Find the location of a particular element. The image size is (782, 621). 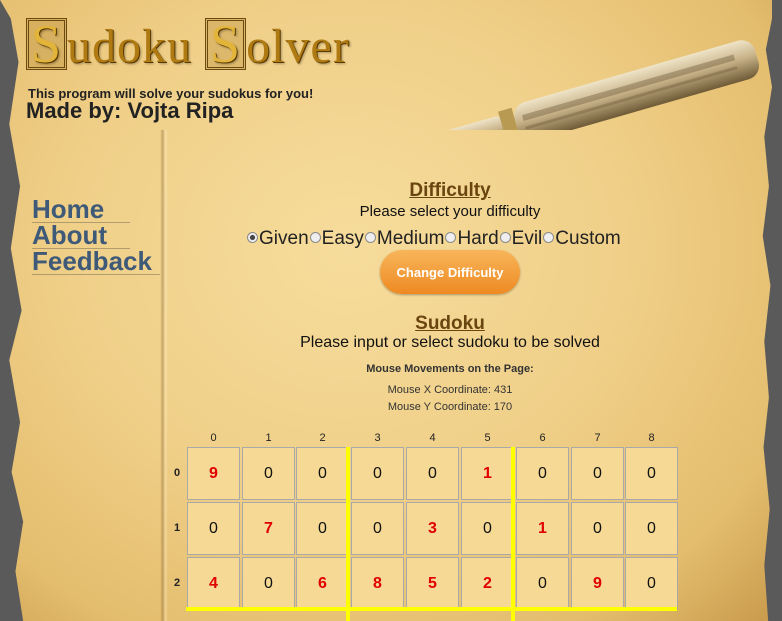

author-credit: Made by: Vojta Ripa is located at coordinates (130, 110).